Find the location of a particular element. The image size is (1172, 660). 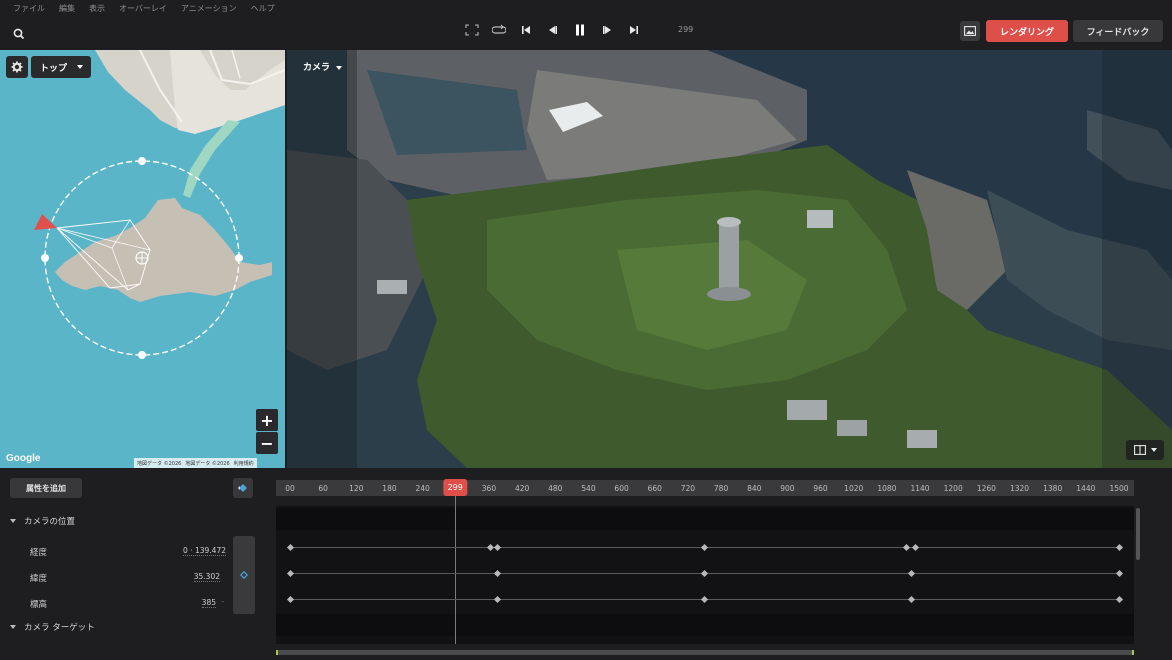

image-export-button is located at coordinates (970, 31).